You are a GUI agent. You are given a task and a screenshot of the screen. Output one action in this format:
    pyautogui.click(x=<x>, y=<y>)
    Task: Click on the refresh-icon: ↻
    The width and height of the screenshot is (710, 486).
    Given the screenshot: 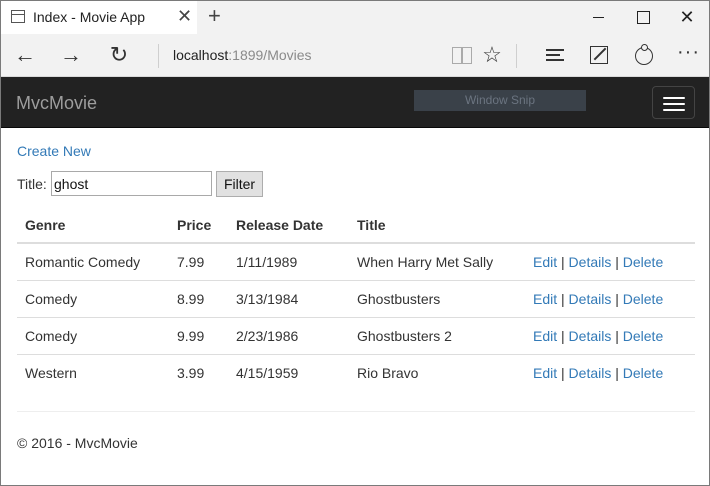 What is the action you would take?
    pyautogui.click(x=119, y=55)
    